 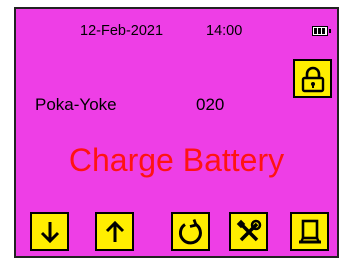 I want to click on time-label: 14:00, so click(x=224, y=31).